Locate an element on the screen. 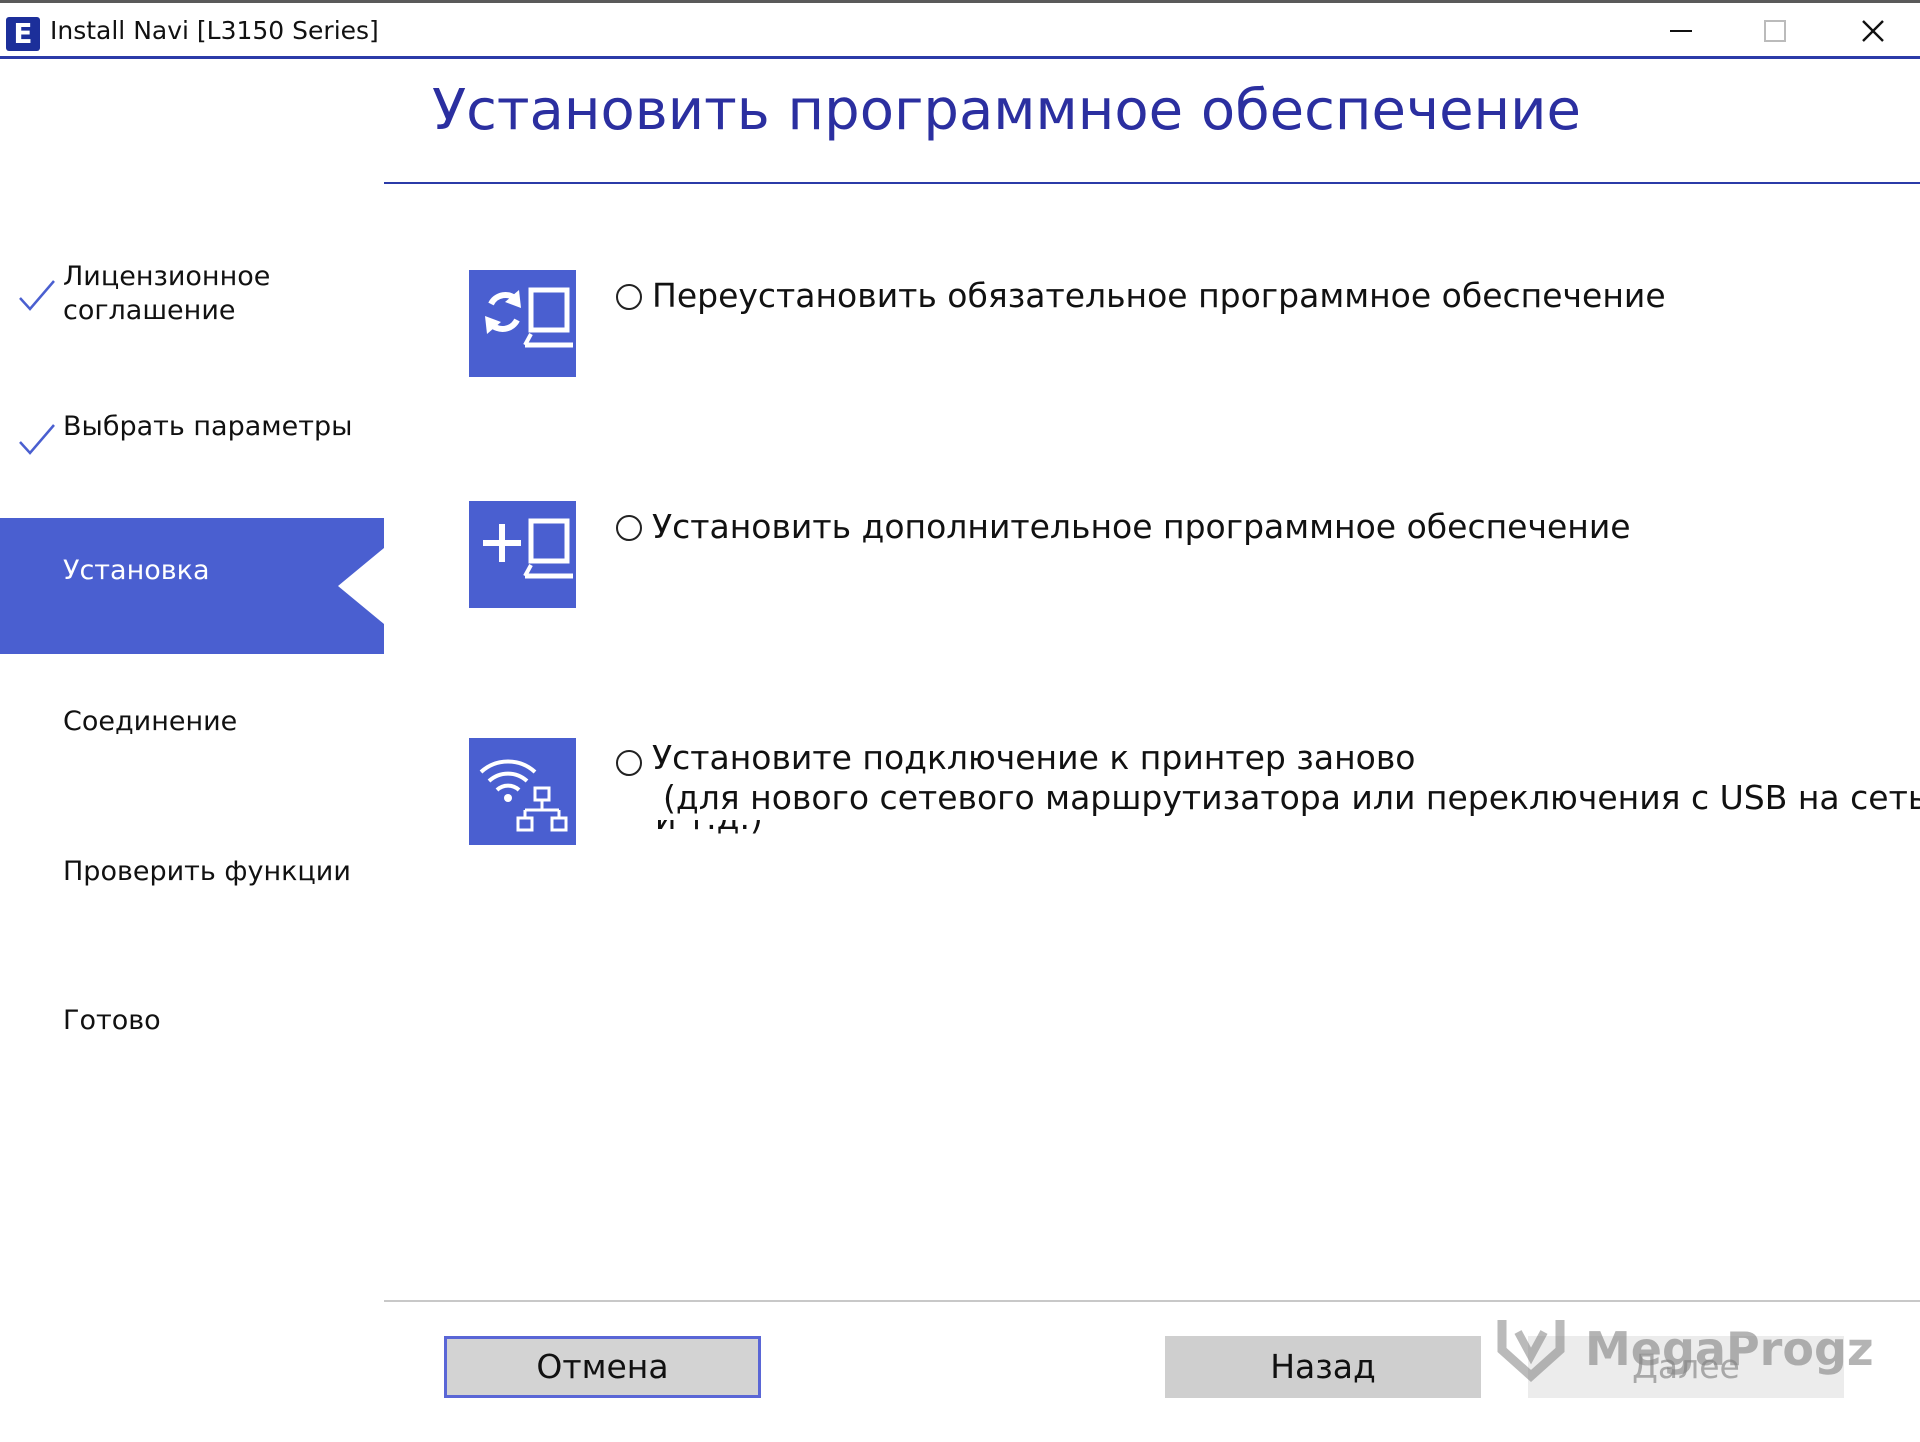 This screenshot has width=1920, height=1442. back-button: Назад is located at coordinates (1323, 1367).